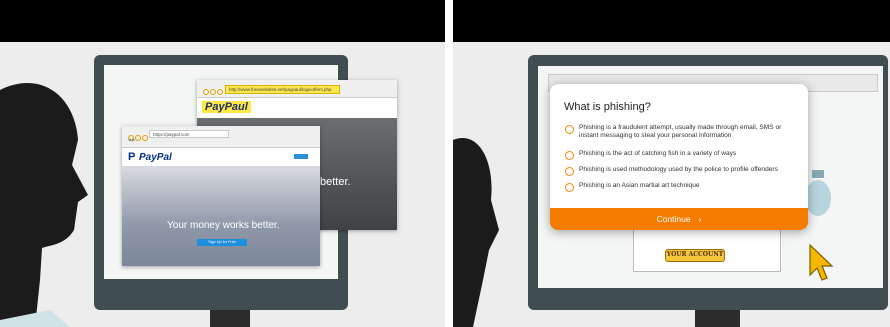 This screenshot has width=890, height=327. I want to click on paypal-hero-text: Your money works better., so click(223, 225).